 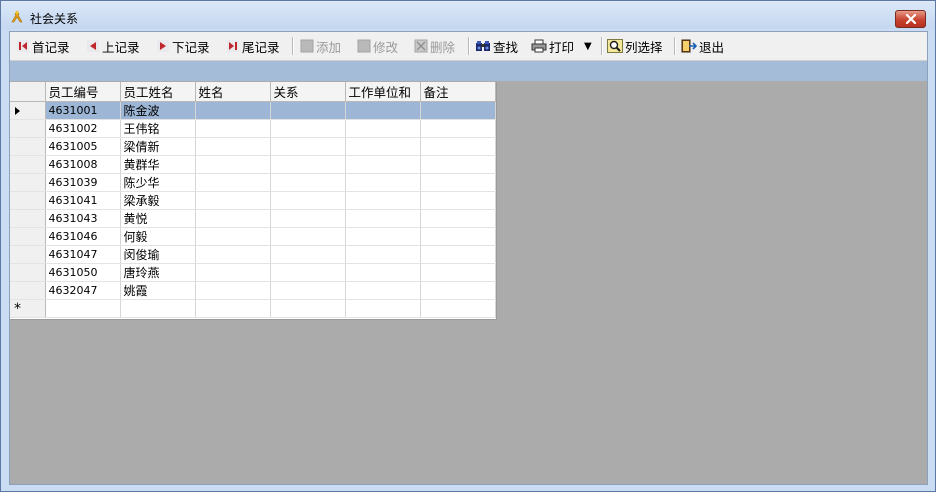 I want to click on cell-employee-id: 4632047, so click(x=83, y=290).